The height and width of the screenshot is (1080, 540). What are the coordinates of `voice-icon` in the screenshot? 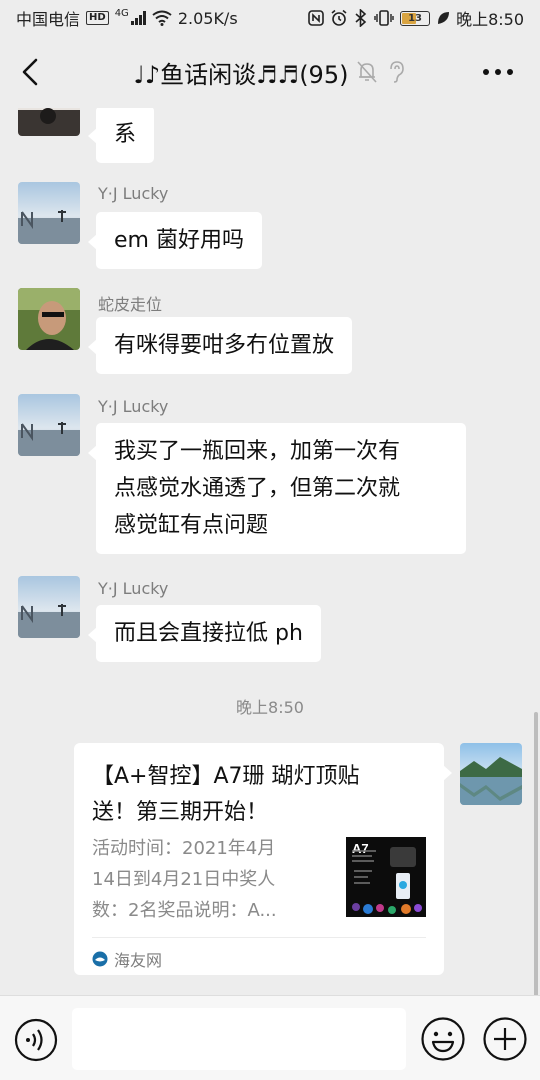 It's located at (36, 1040).